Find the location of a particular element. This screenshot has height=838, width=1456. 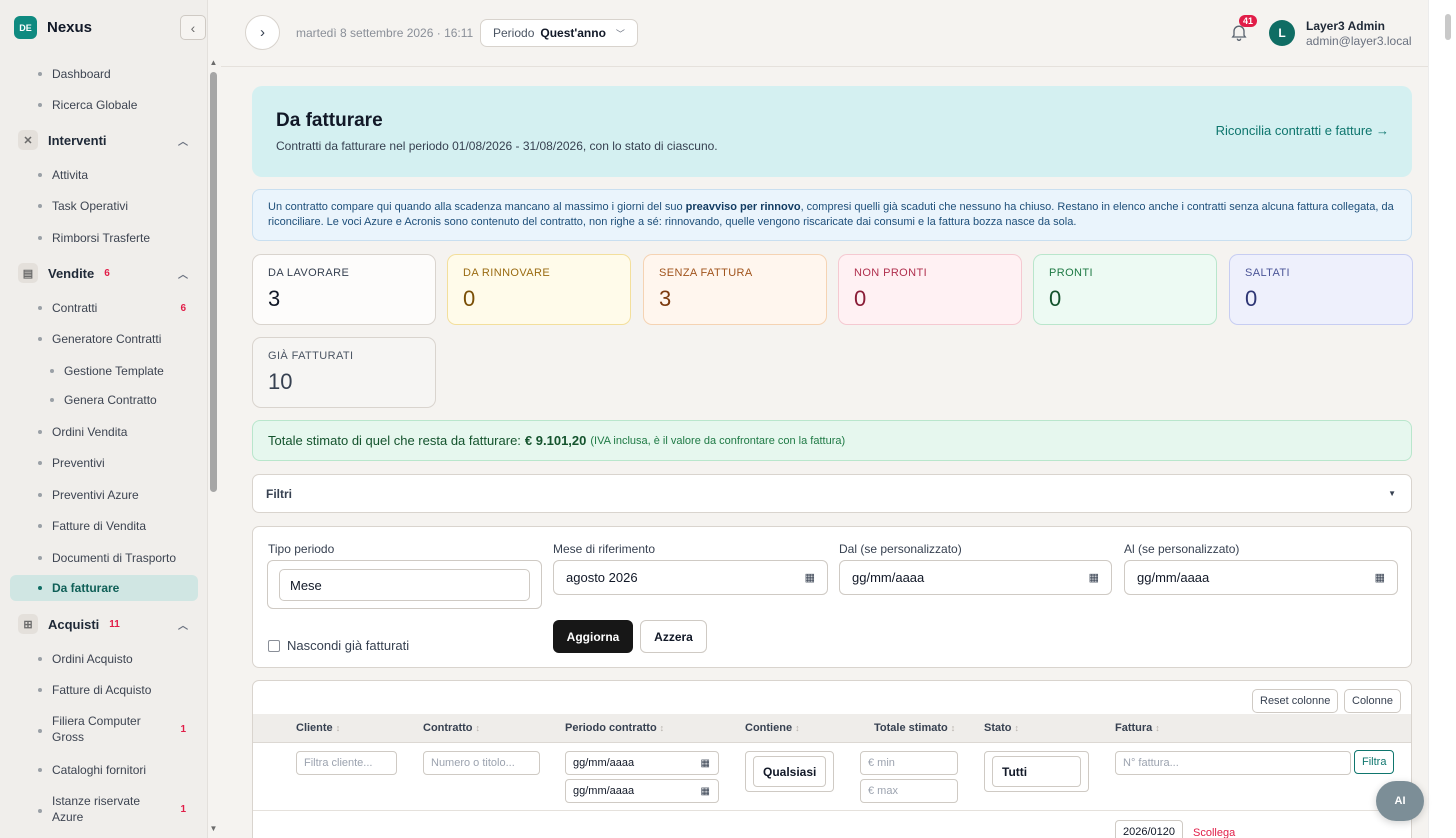

total-amount: € 9.101,20 is located at coordinates (555, 440).